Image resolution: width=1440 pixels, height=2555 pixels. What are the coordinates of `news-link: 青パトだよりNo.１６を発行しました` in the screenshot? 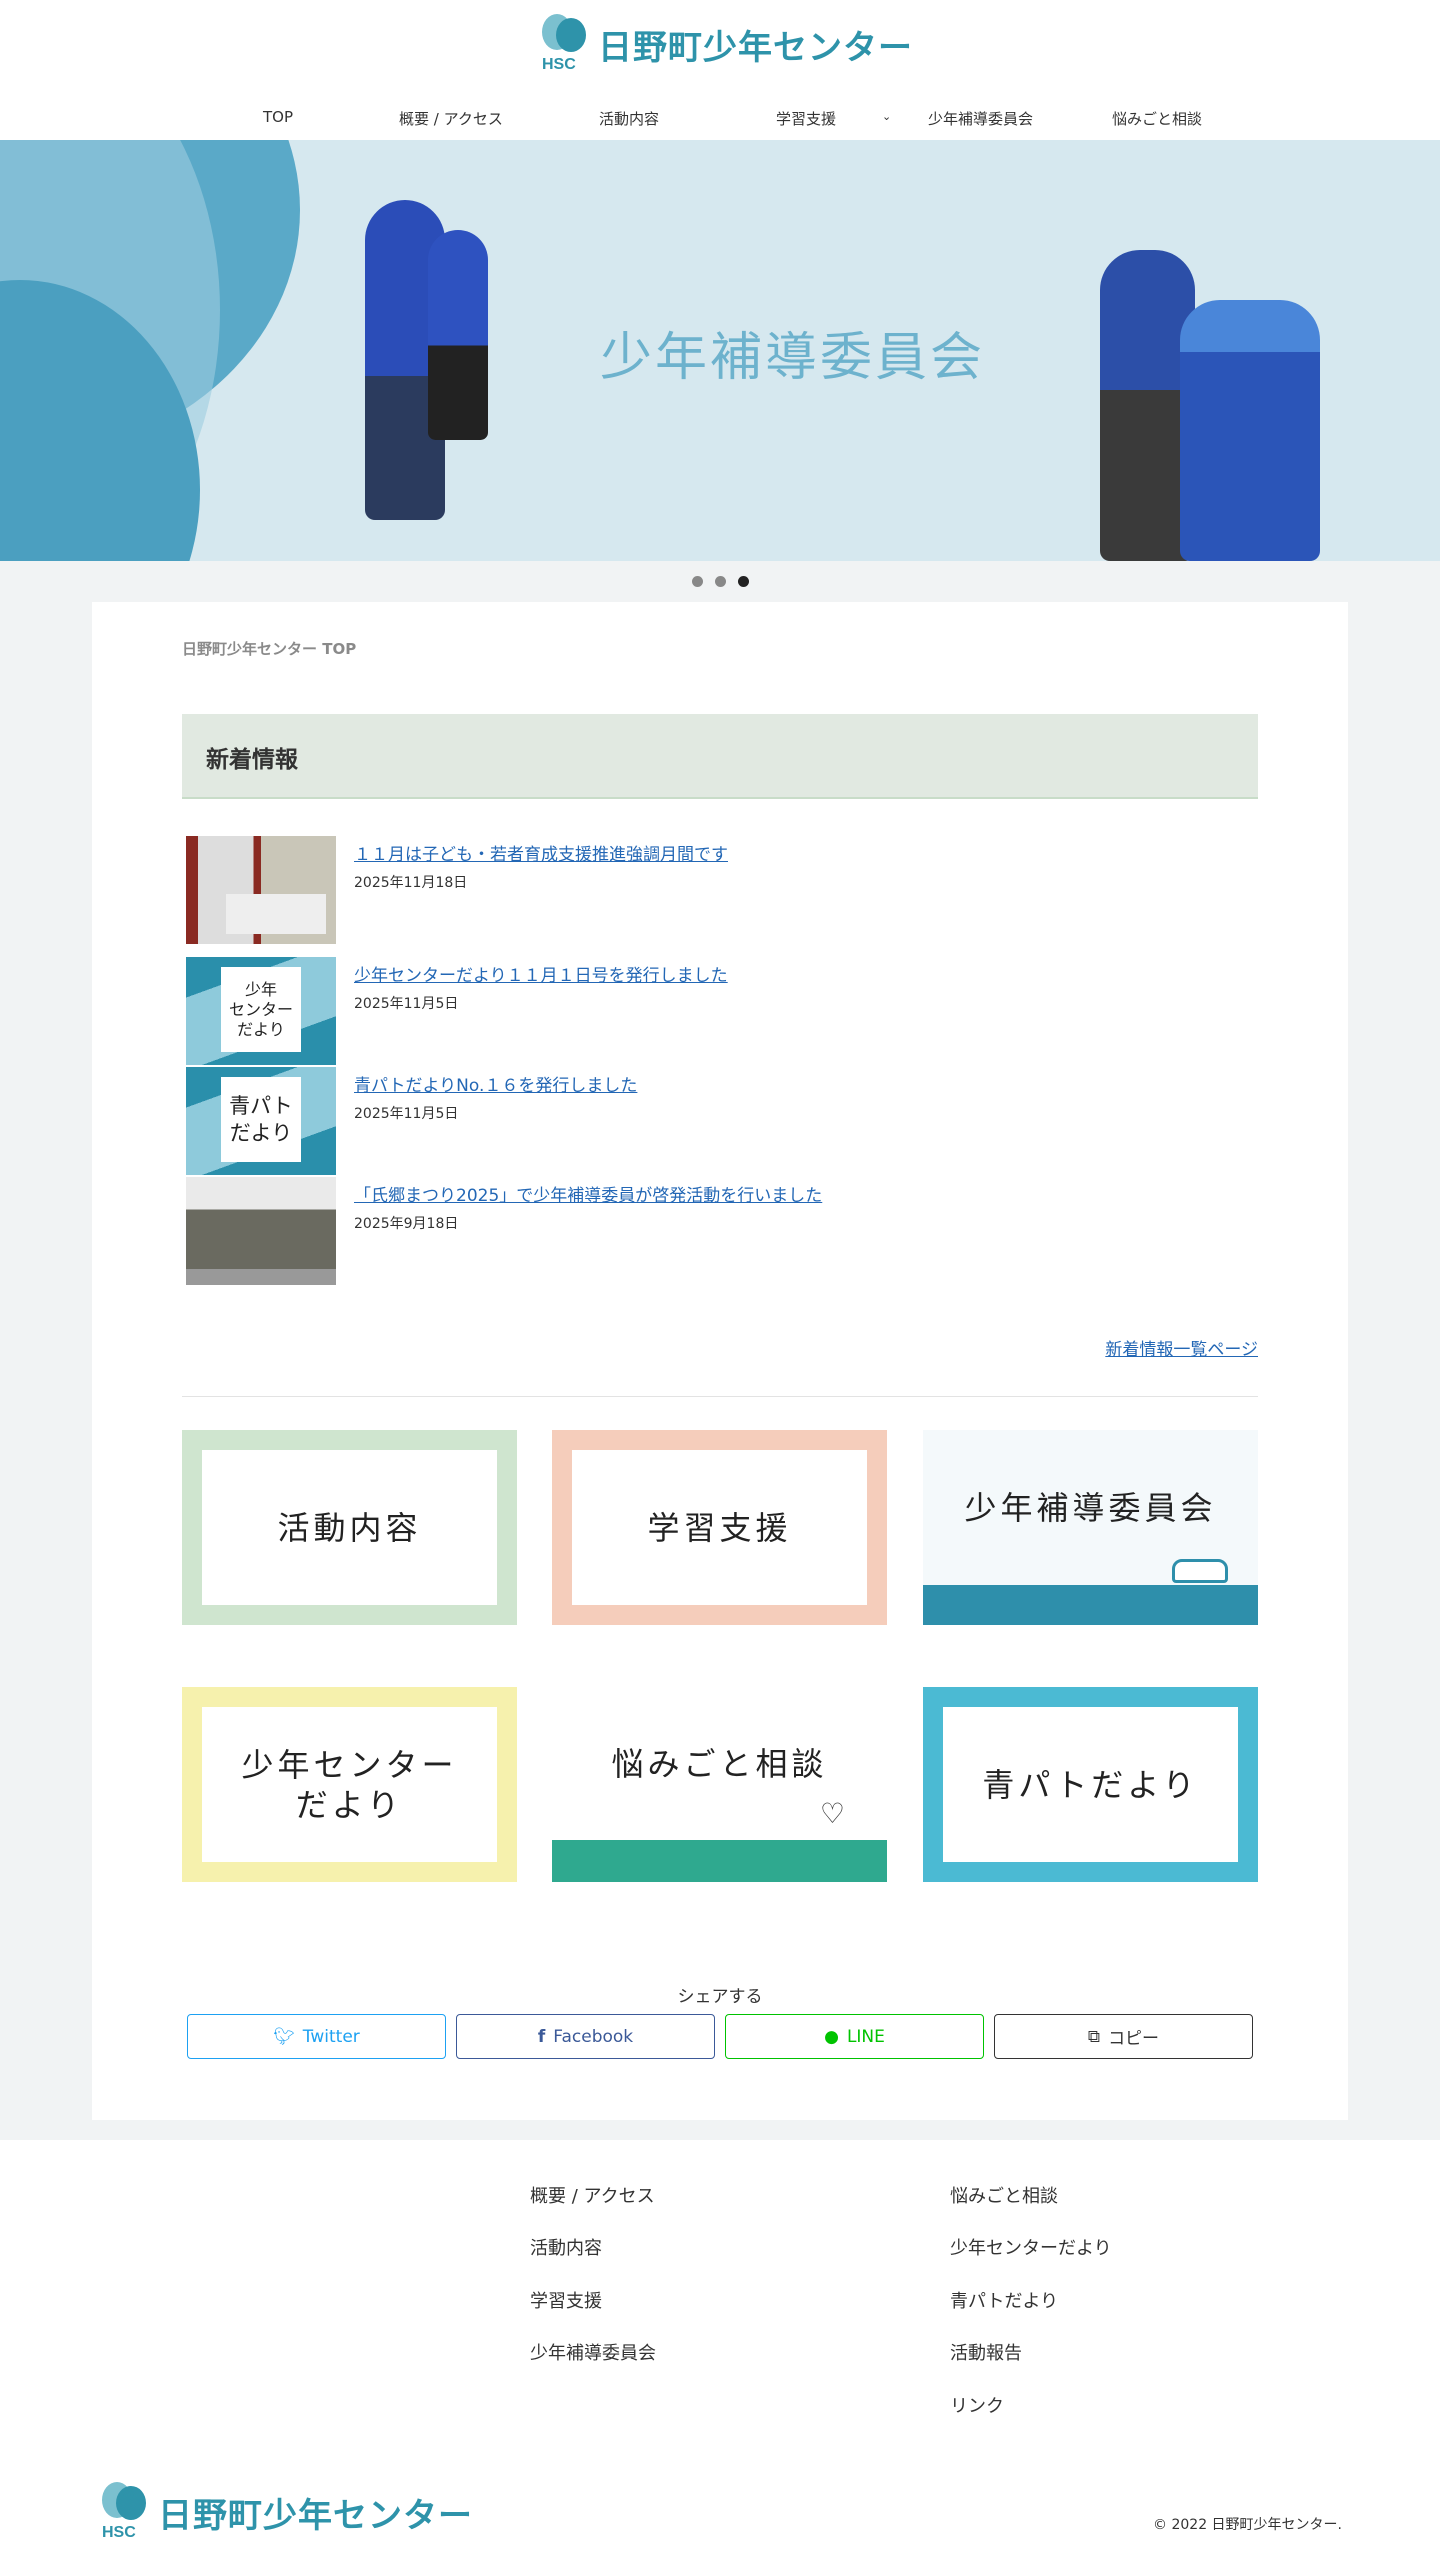 It's located at (495, 1083).